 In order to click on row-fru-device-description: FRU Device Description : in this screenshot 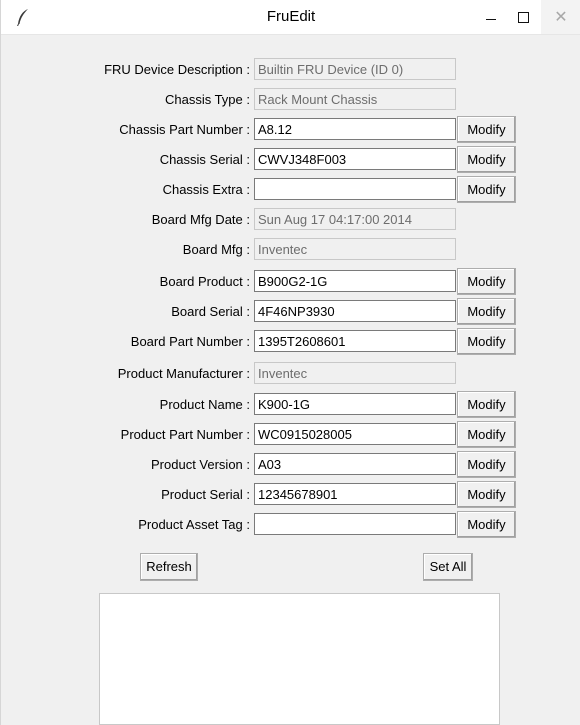, I will do `click(290, 70)`.